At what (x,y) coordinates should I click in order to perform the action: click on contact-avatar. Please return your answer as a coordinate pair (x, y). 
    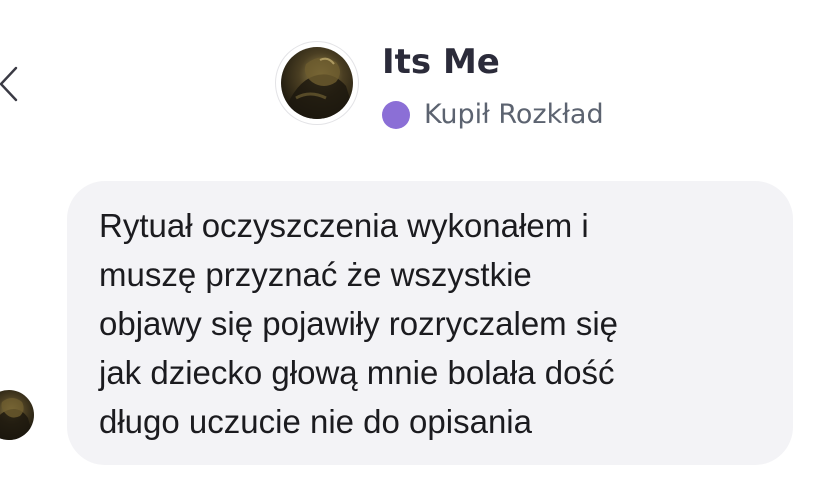
    Looking at the image, I should click on (317, 83).